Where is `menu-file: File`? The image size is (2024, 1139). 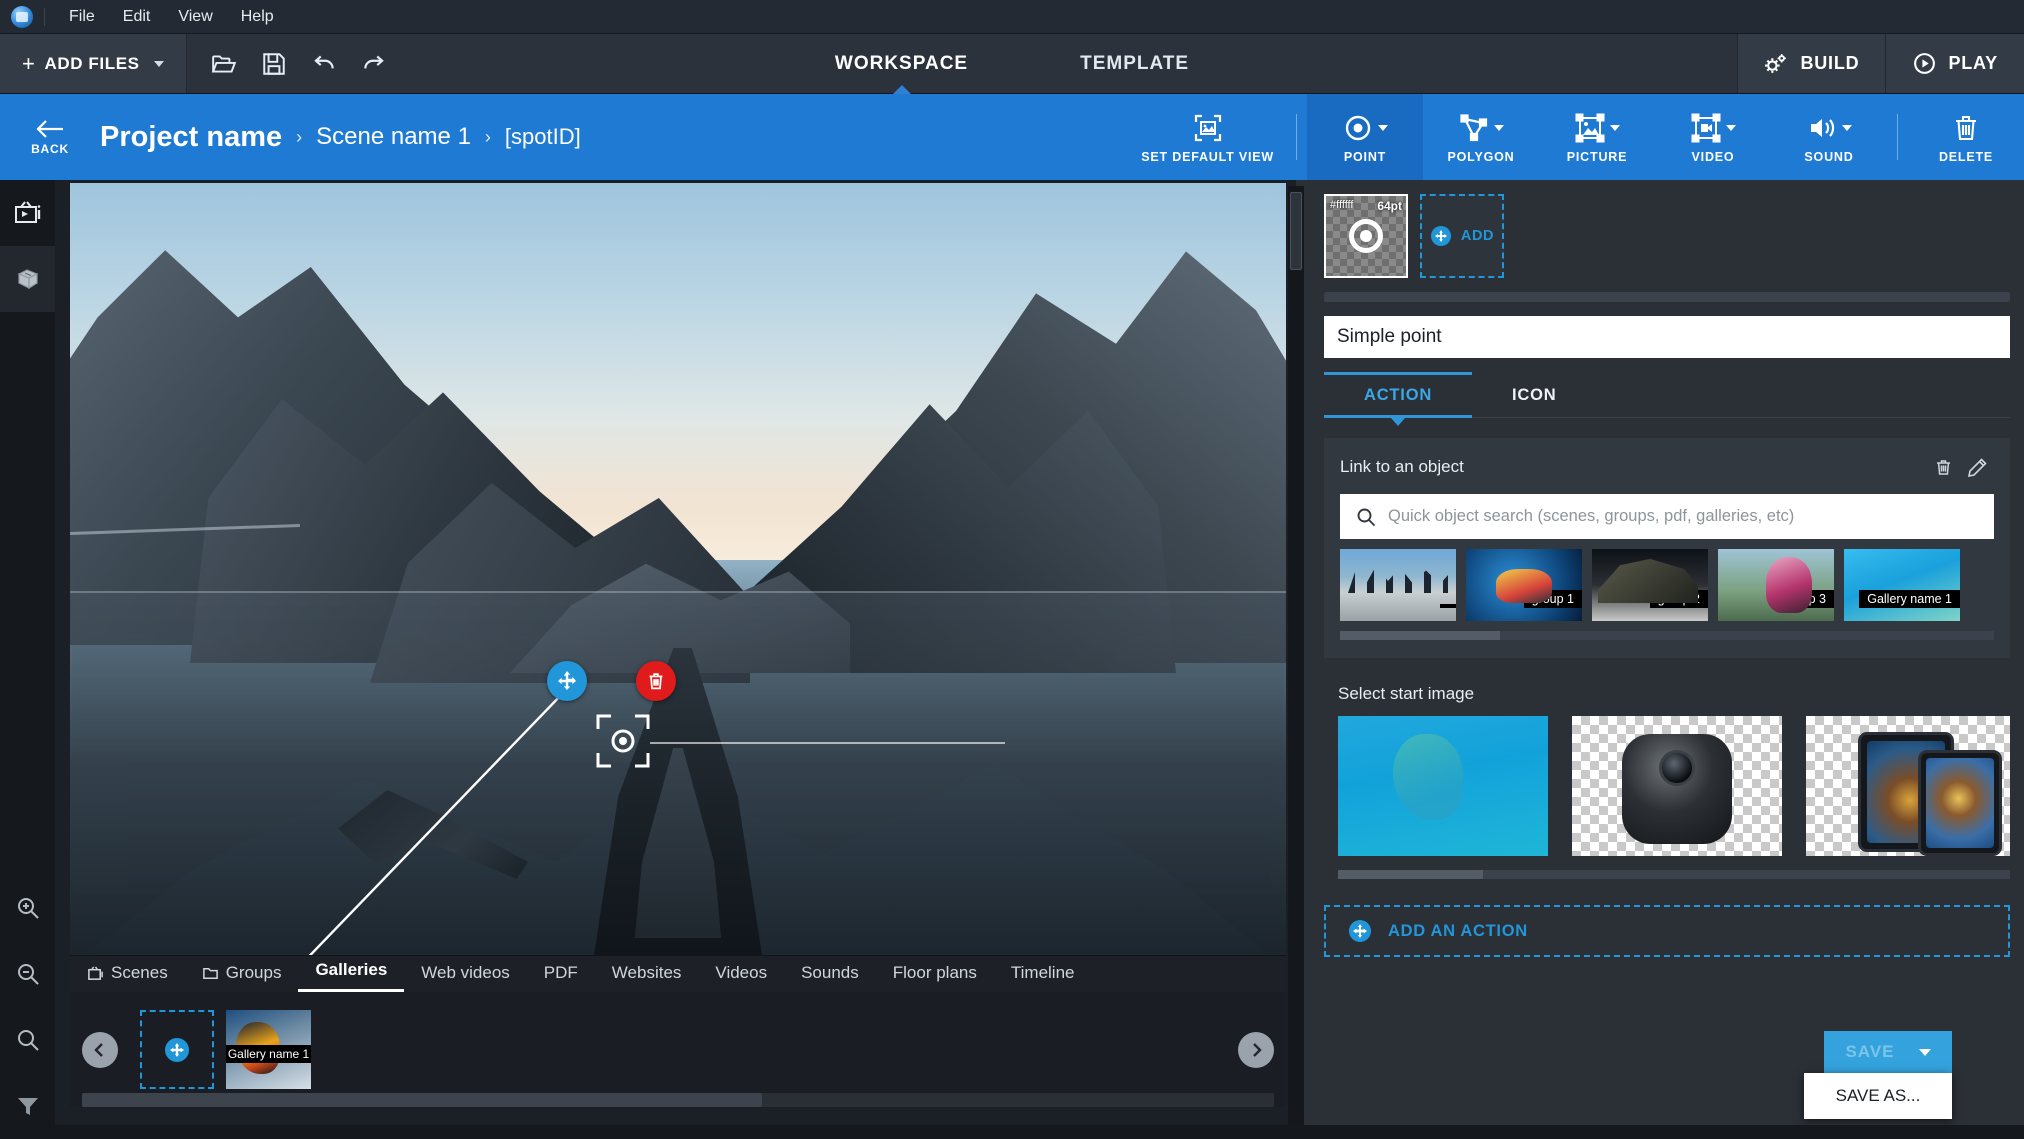 menu-file: File is located at coordinates (82, 17).